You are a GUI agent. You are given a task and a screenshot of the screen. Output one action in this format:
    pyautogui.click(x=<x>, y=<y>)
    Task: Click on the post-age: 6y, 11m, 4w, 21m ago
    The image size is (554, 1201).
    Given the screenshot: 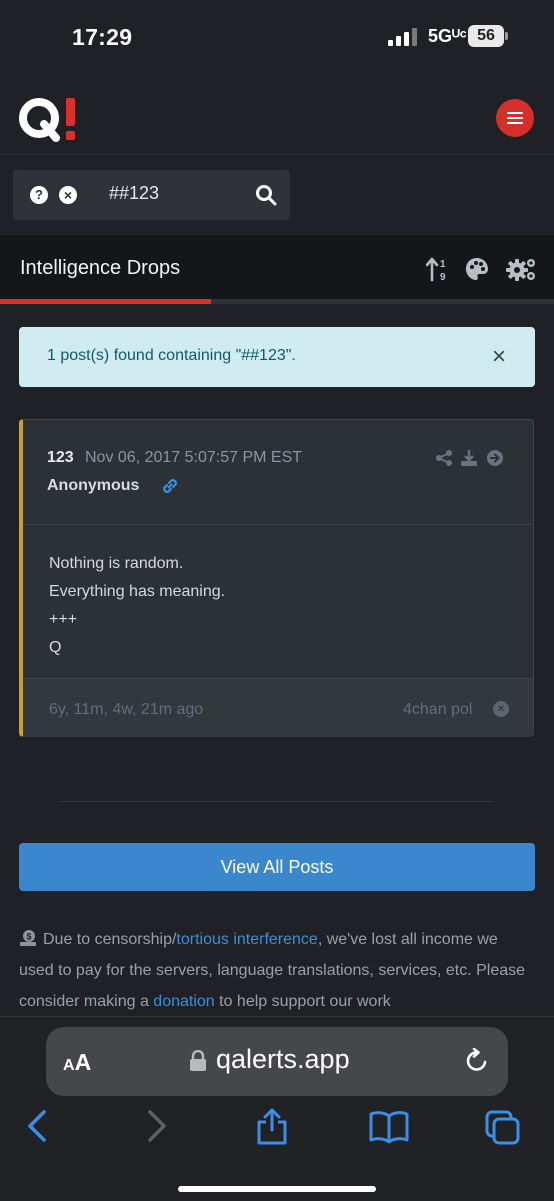 What is the action you would take?
    pyautogui.click(x=126, y=709)
    